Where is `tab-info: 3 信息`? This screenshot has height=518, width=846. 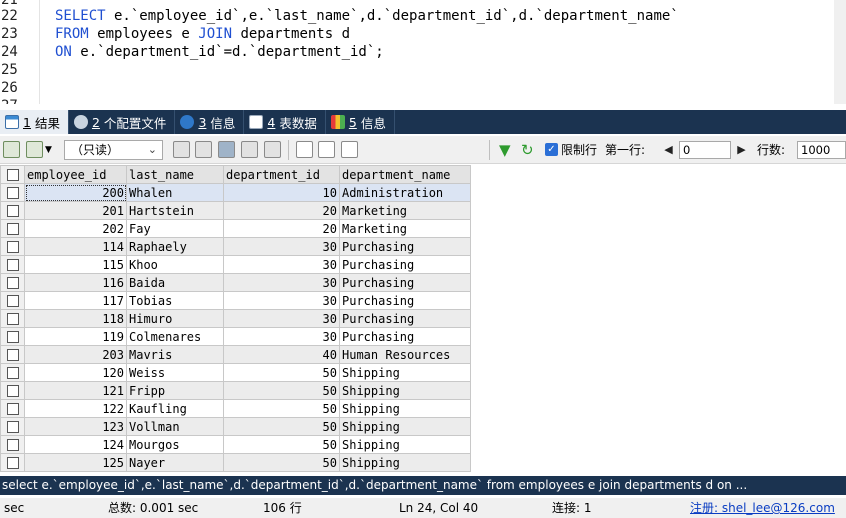
tab-info: 3 信息 is located at coordinates (210, 122).